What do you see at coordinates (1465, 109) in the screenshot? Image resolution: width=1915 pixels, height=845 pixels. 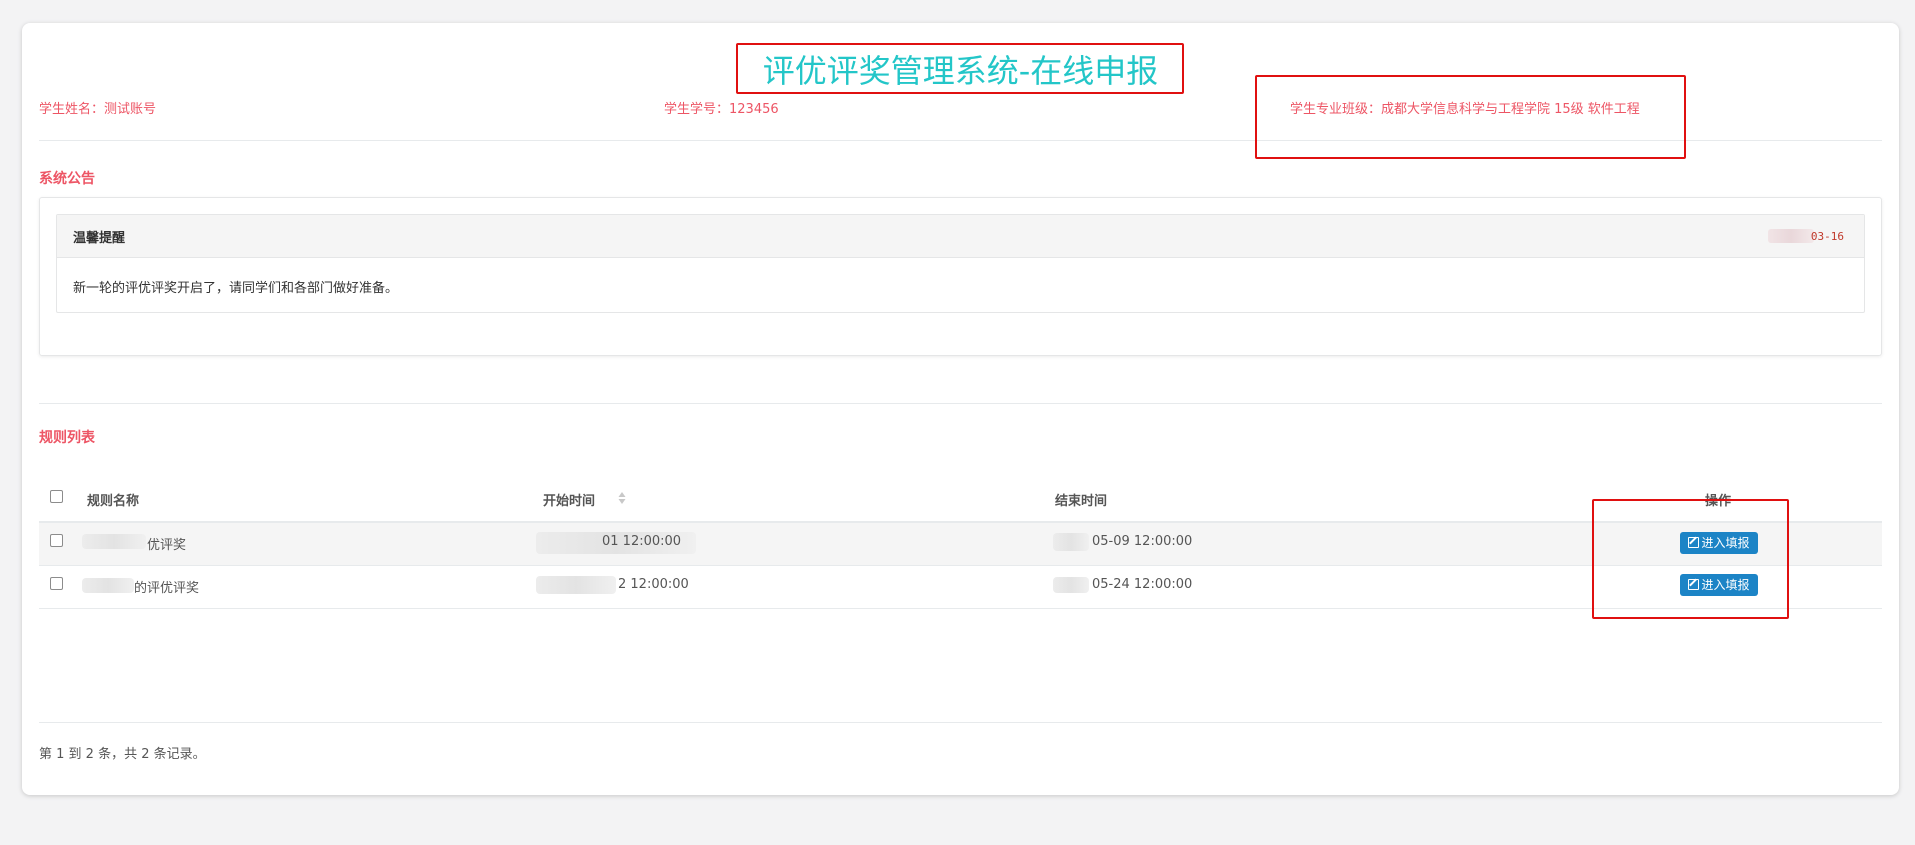 I see `student-class: 学生专业班级：成都大学信息科学与工程学院 15级 软件工程` at bounding box center [1465, 109].